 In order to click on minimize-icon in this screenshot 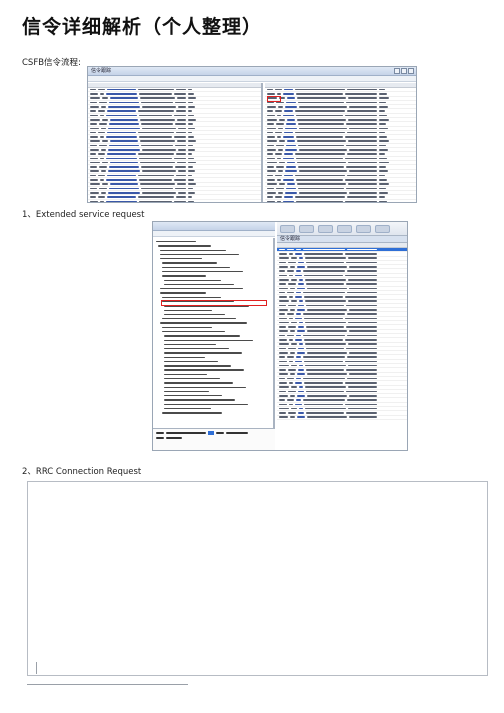, I will do `click(397, 71)`.